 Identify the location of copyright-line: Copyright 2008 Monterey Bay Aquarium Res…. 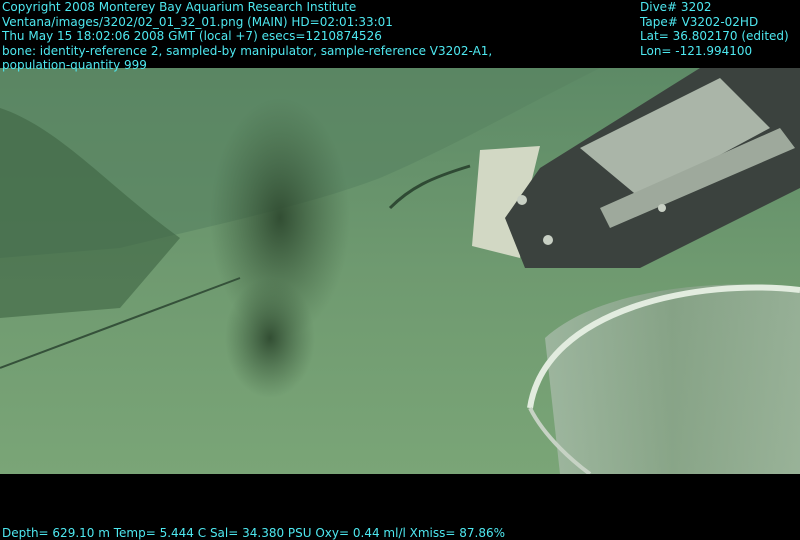
(179, 7).